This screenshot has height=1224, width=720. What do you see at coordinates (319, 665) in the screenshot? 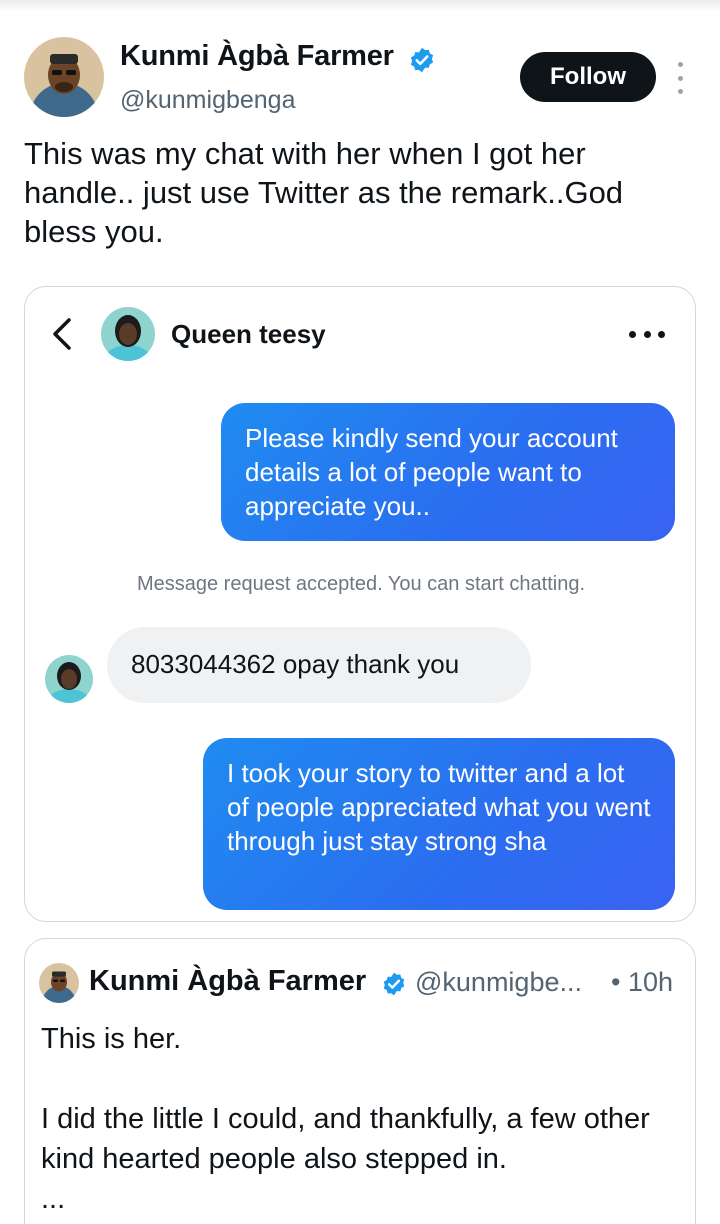
I see `message-incoming: 8033044362 opay thank you` at bounding box center [319, 665].